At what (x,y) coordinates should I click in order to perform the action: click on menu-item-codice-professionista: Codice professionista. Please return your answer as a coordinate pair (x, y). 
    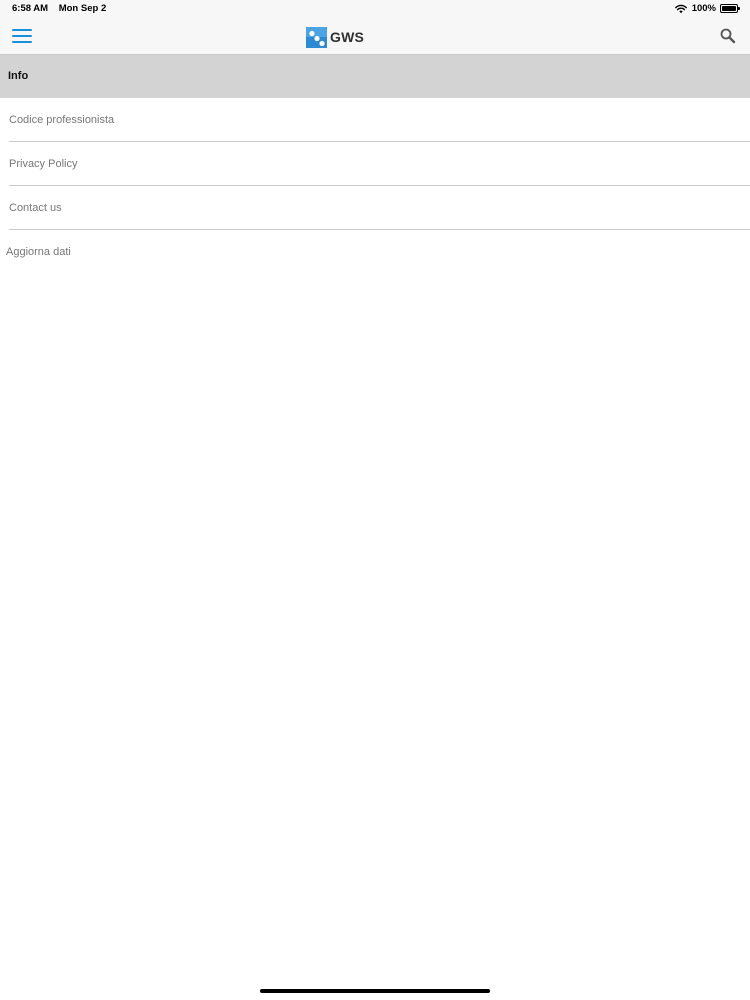
    Looking at the image, I should click on (379, 120).